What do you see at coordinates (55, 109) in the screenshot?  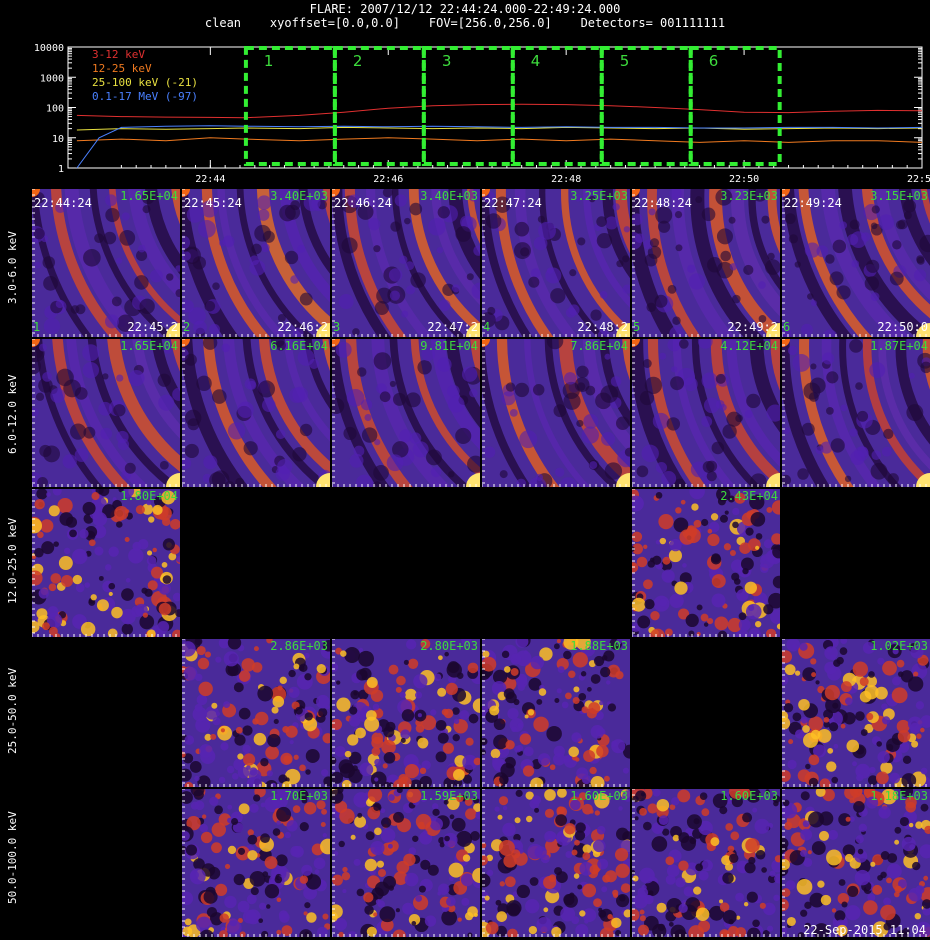 I see `y-tick-label: 100` at bounding box center [55, 109].